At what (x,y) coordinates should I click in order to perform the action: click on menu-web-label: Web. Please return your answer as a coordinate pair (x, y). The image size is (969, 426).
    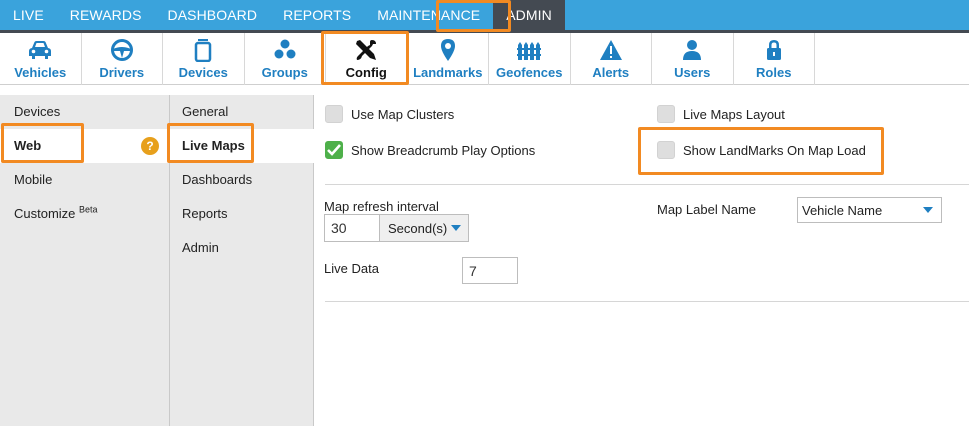
    Looking at the image, I should click on (28, 145).